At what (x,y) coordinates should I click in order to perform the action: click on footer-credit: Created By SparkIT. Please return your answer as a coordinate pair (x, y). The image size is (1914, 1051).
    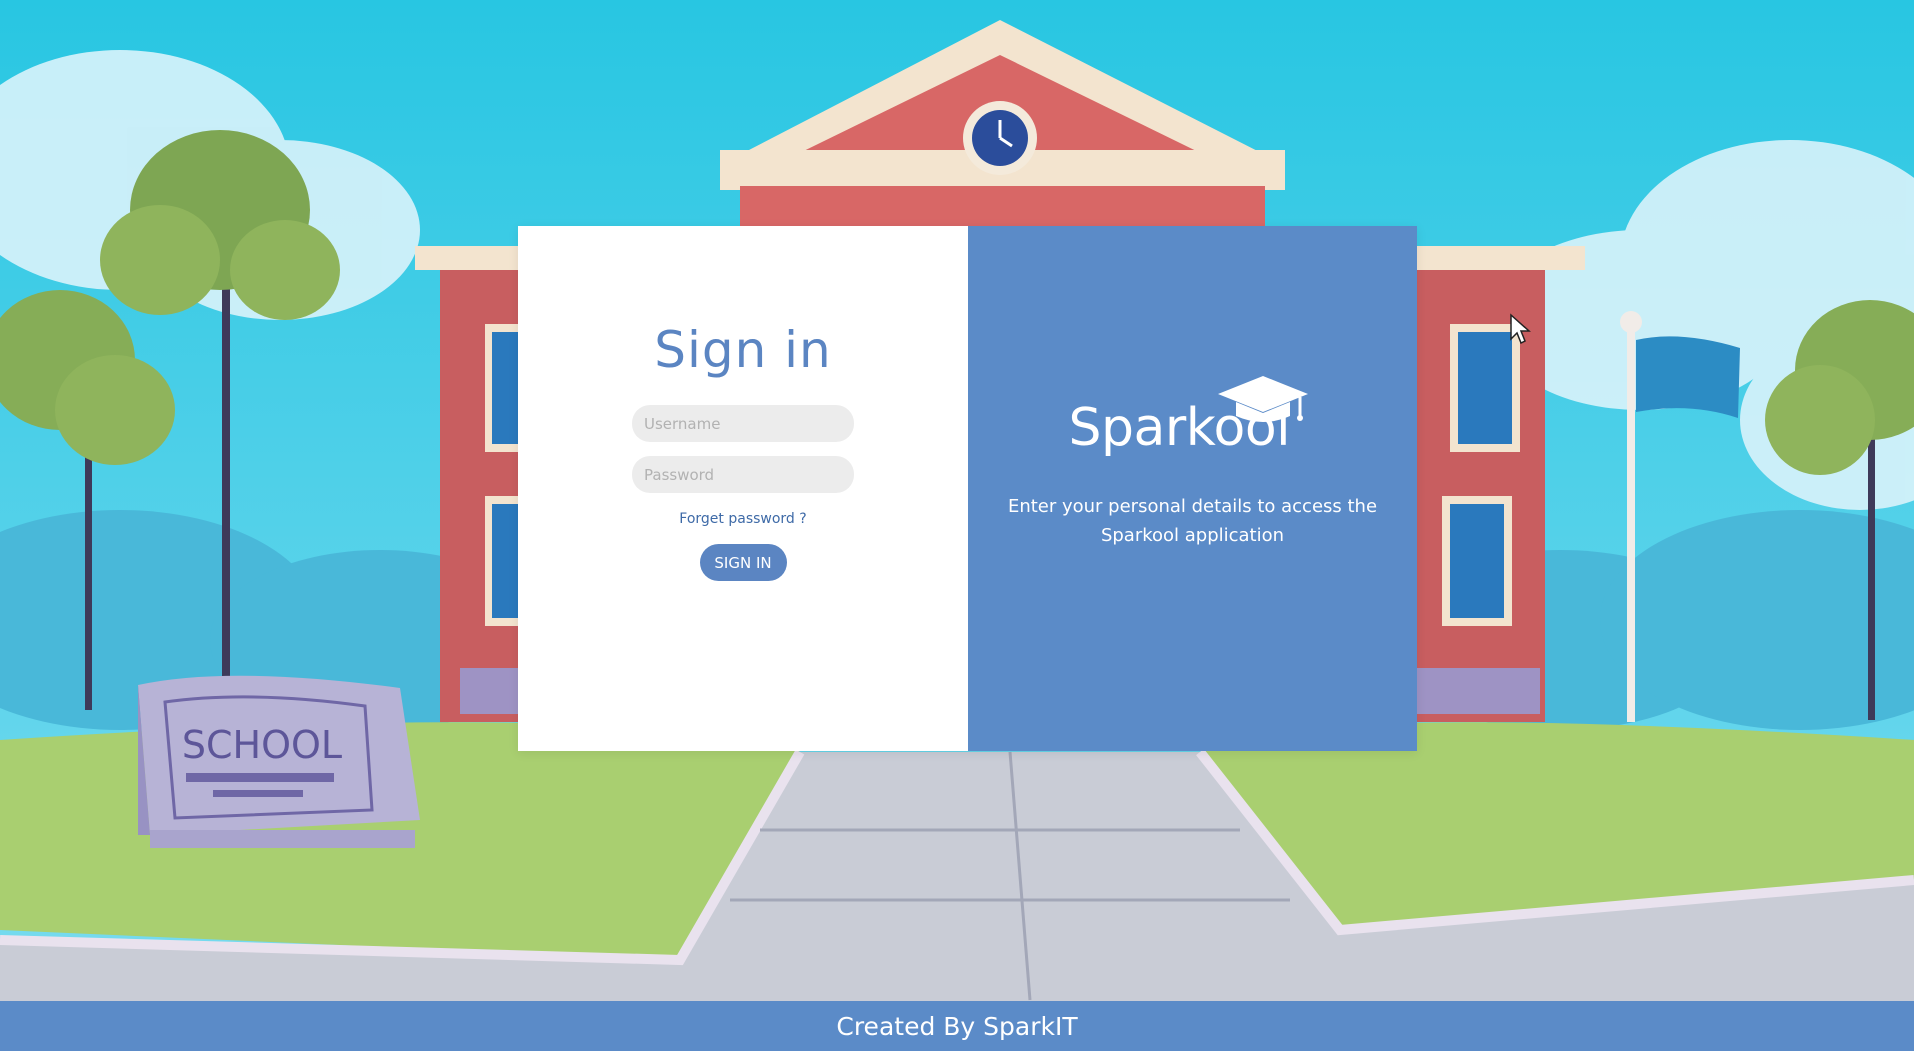
    Looking at the image, I should click on (957, 1026).